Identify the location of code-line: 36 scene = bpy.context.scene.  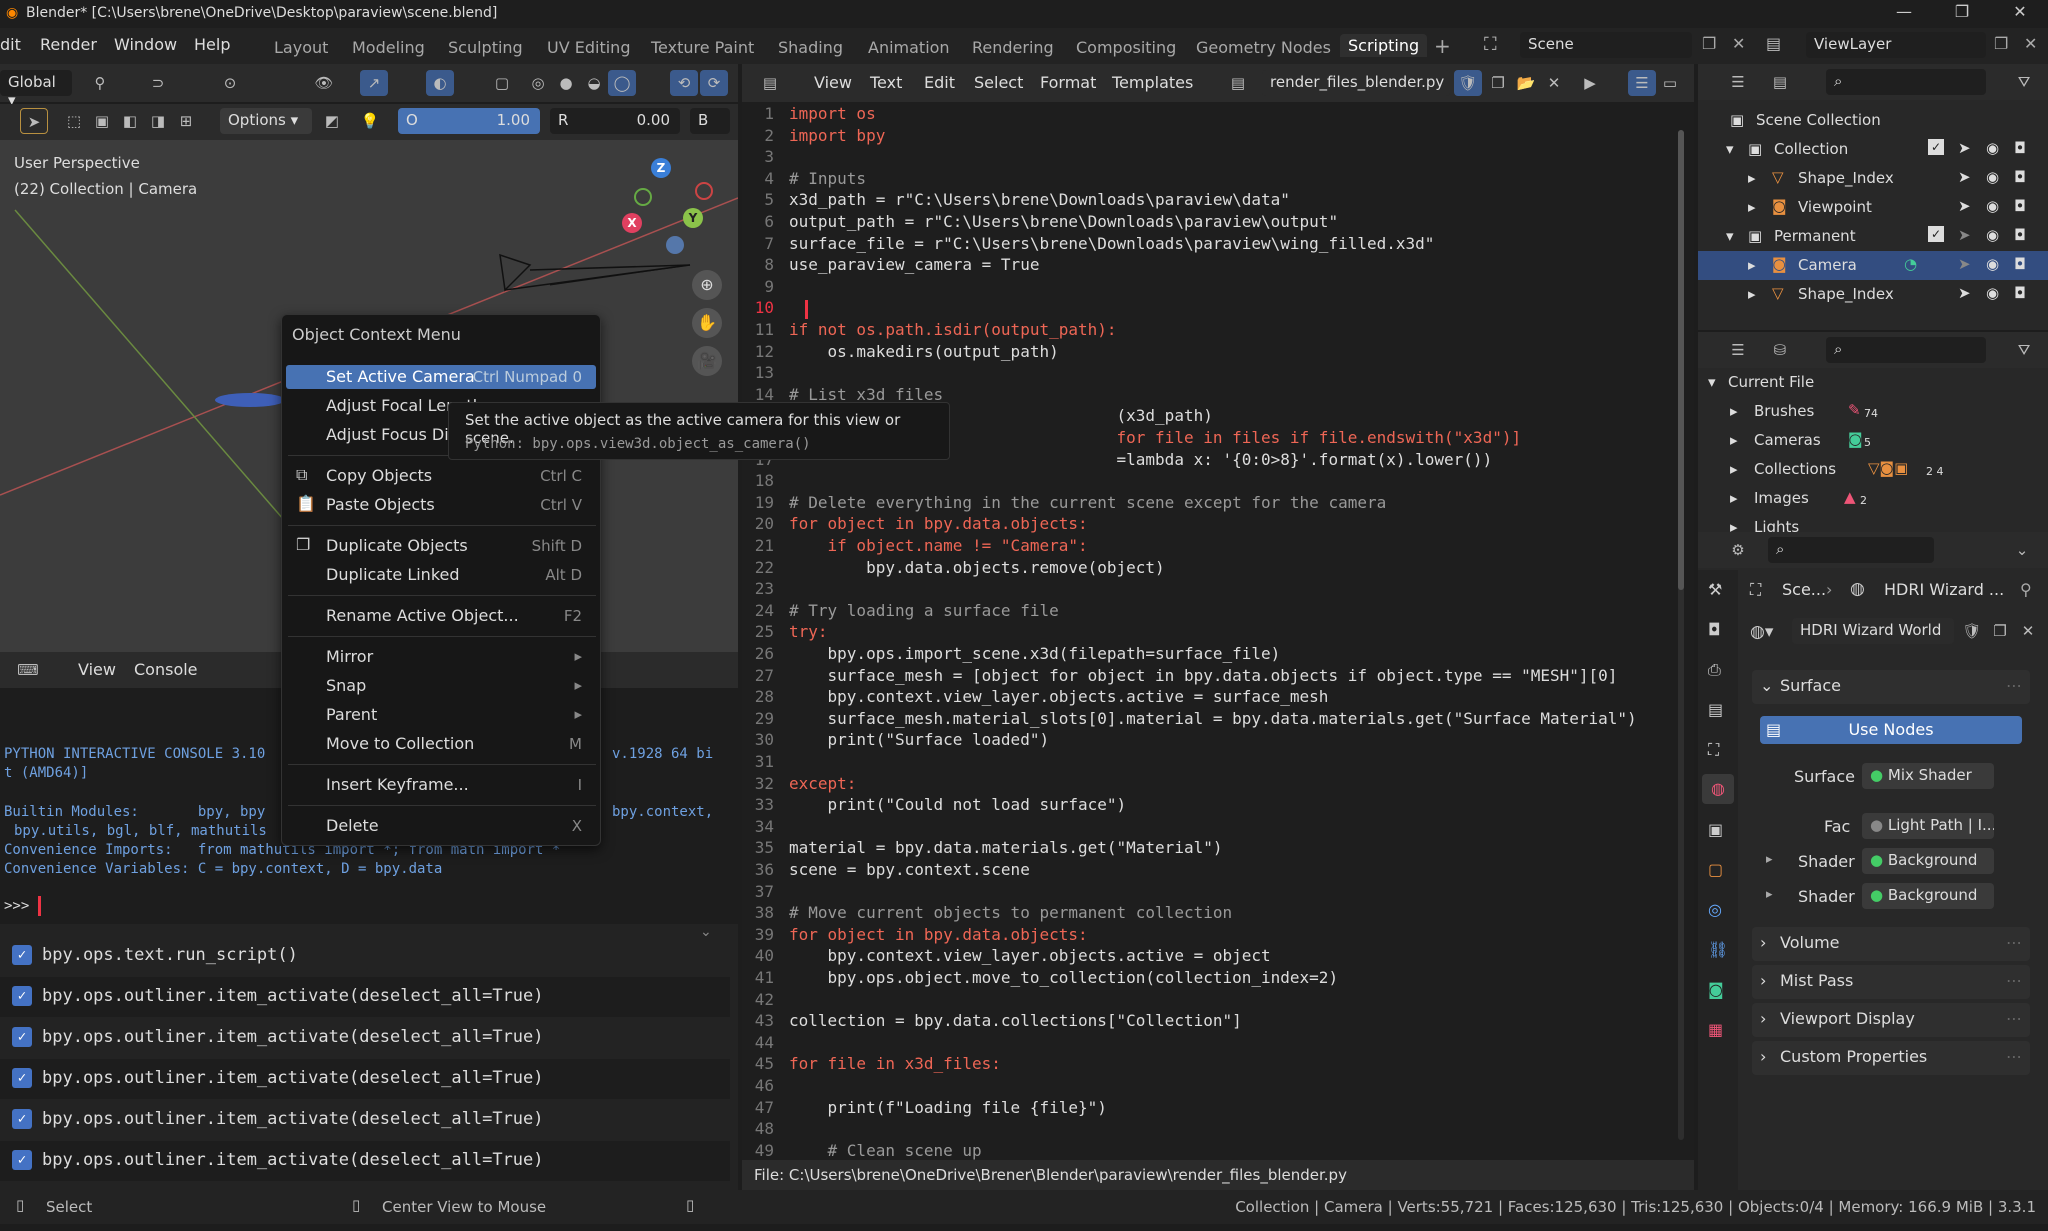
(1217, 871).